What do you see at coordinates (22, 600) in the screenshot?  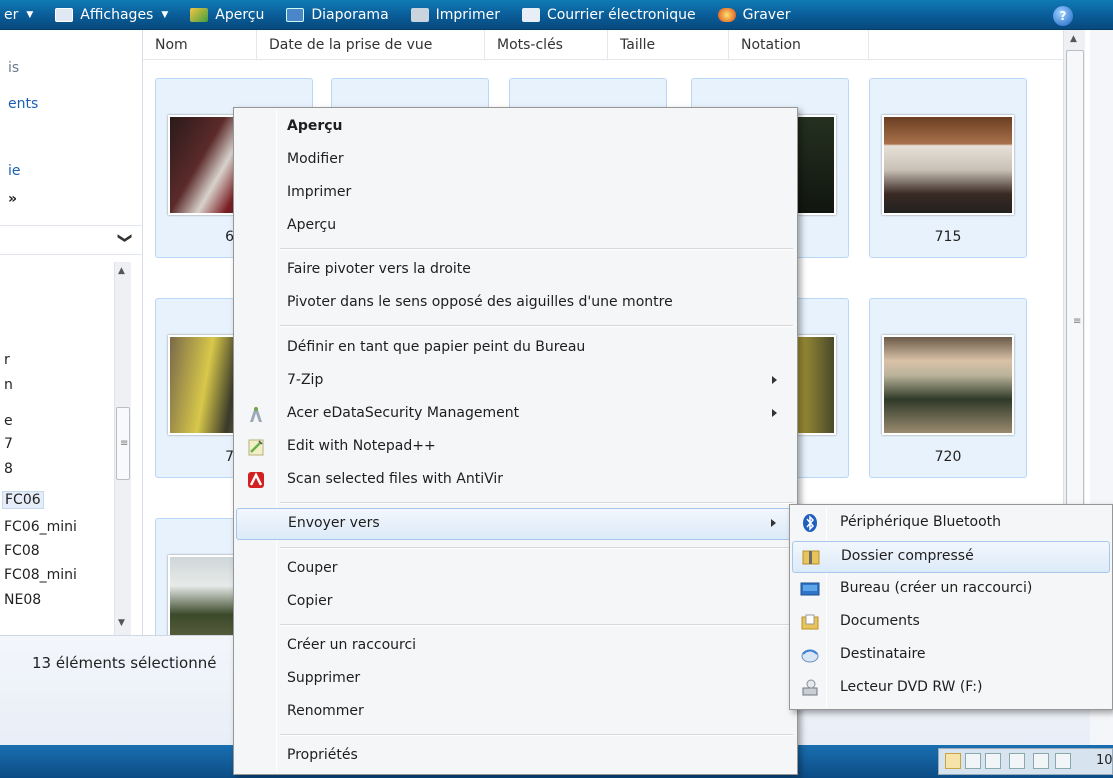 I see `tree-item: NE08` at bounding box center [22, 600].